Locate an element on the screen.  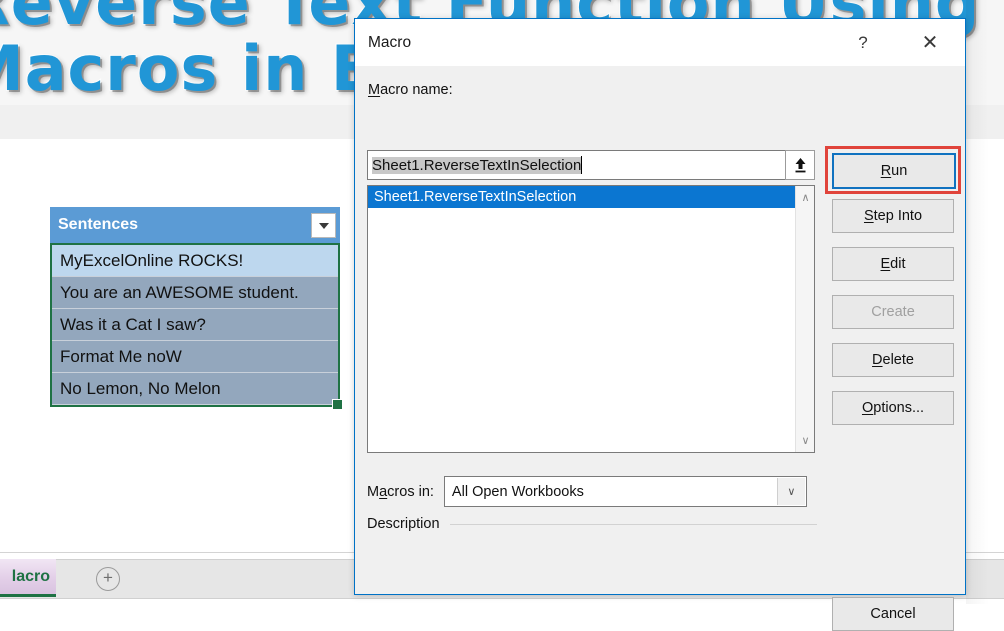
macros-in-value: All Open Workbooks is located at coordinates (517, 491).